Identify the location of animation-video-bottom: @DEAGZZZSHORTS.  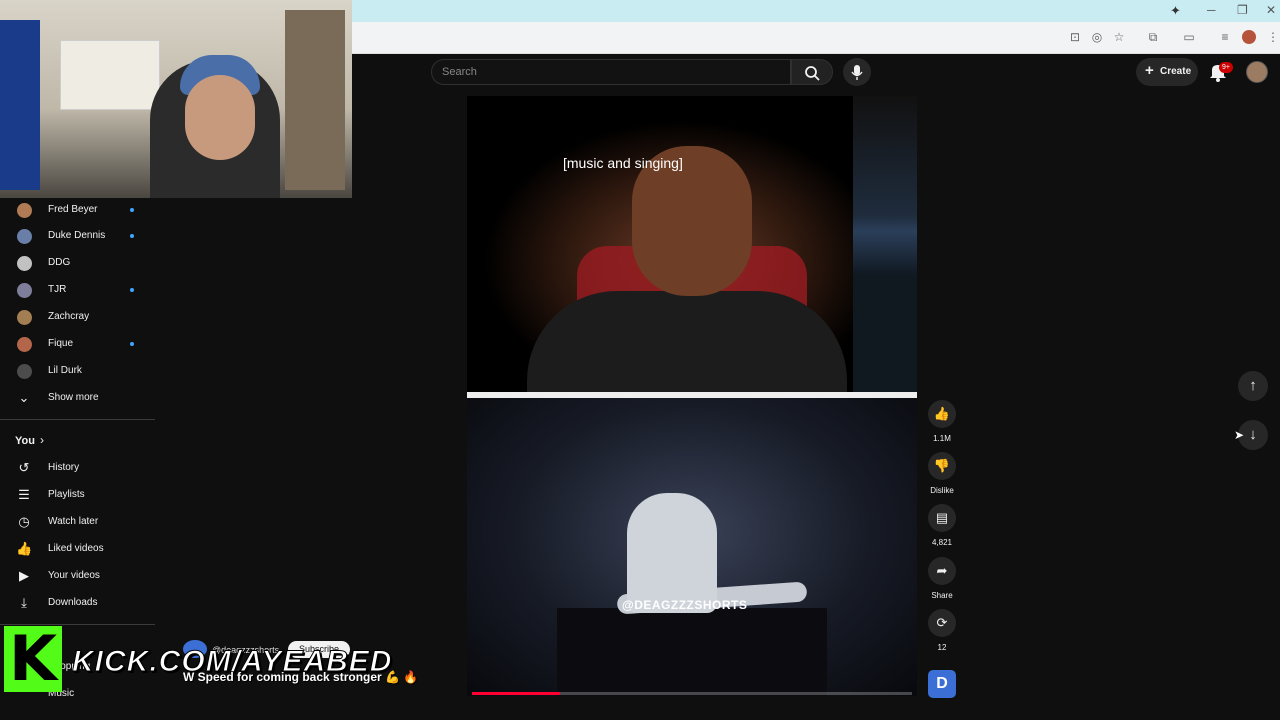
(692, 547).